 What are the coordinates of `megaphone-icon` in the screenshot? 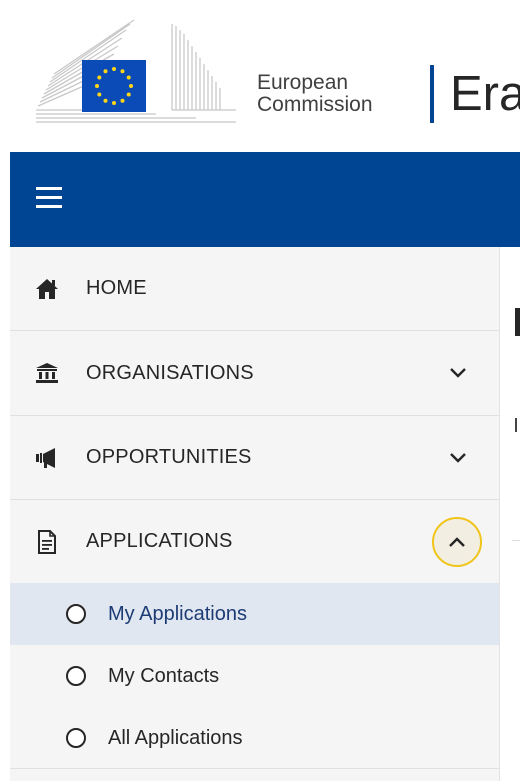 It's located at (47, 458).